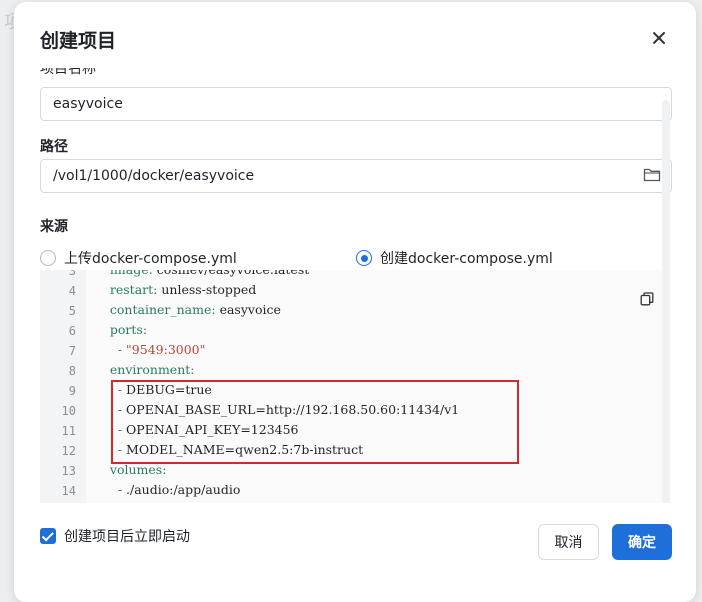 This screenshot has width=702, height=602. I want to click on cancel-button: 取消, so click(568, 542).